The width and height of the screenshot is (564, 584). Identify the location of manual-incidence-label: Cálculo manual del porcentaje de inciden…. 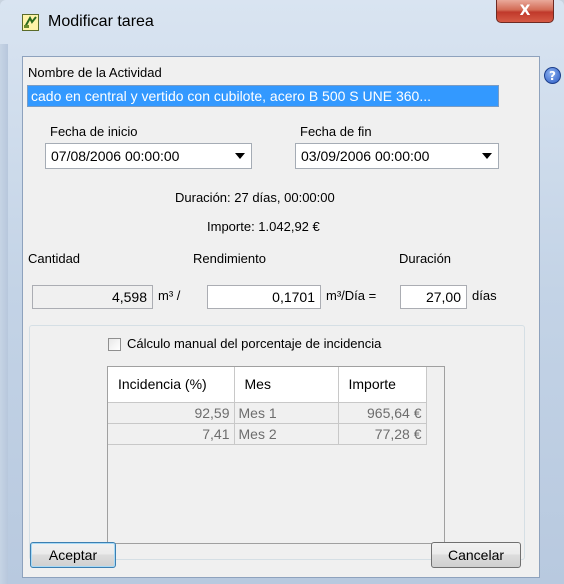
(254, 343).